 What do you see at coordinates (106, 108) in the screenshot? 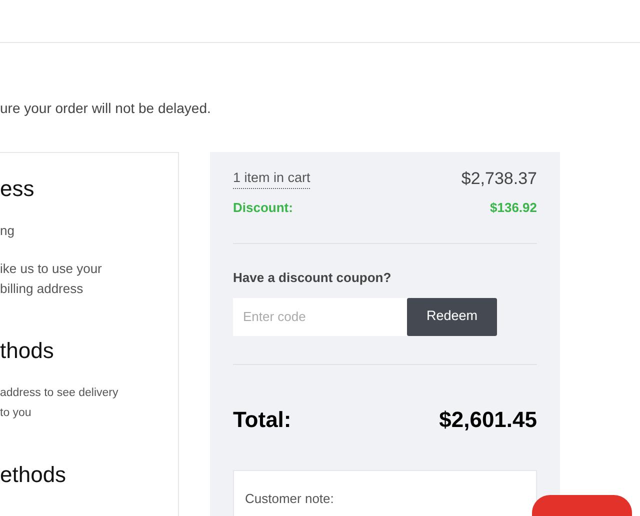
I see `notice-text: ure your order will not be delayed.` at bounding box center [106, 108].